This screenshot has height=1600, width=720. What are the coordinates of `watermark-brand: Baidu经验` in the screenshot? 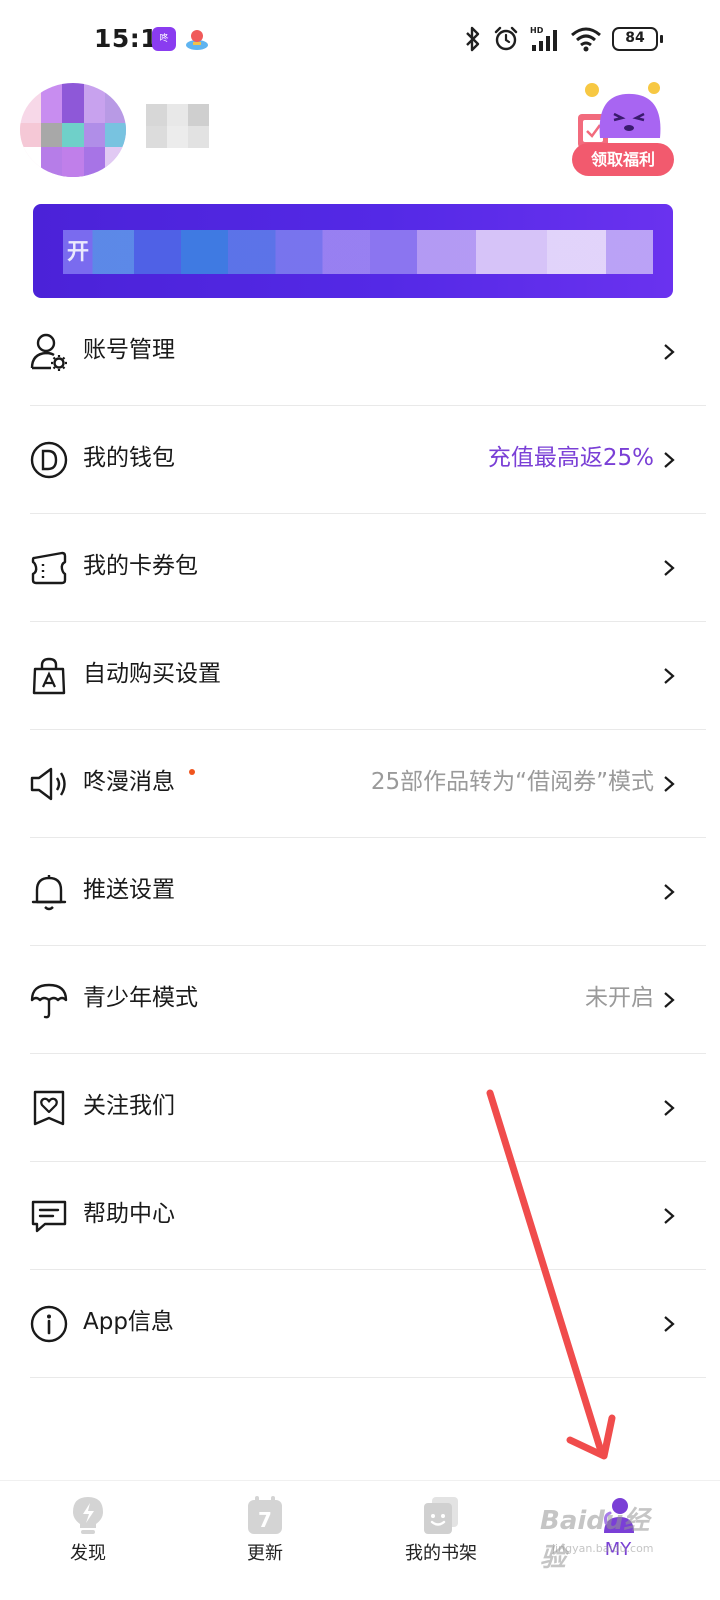 It's located at (595, 1539).